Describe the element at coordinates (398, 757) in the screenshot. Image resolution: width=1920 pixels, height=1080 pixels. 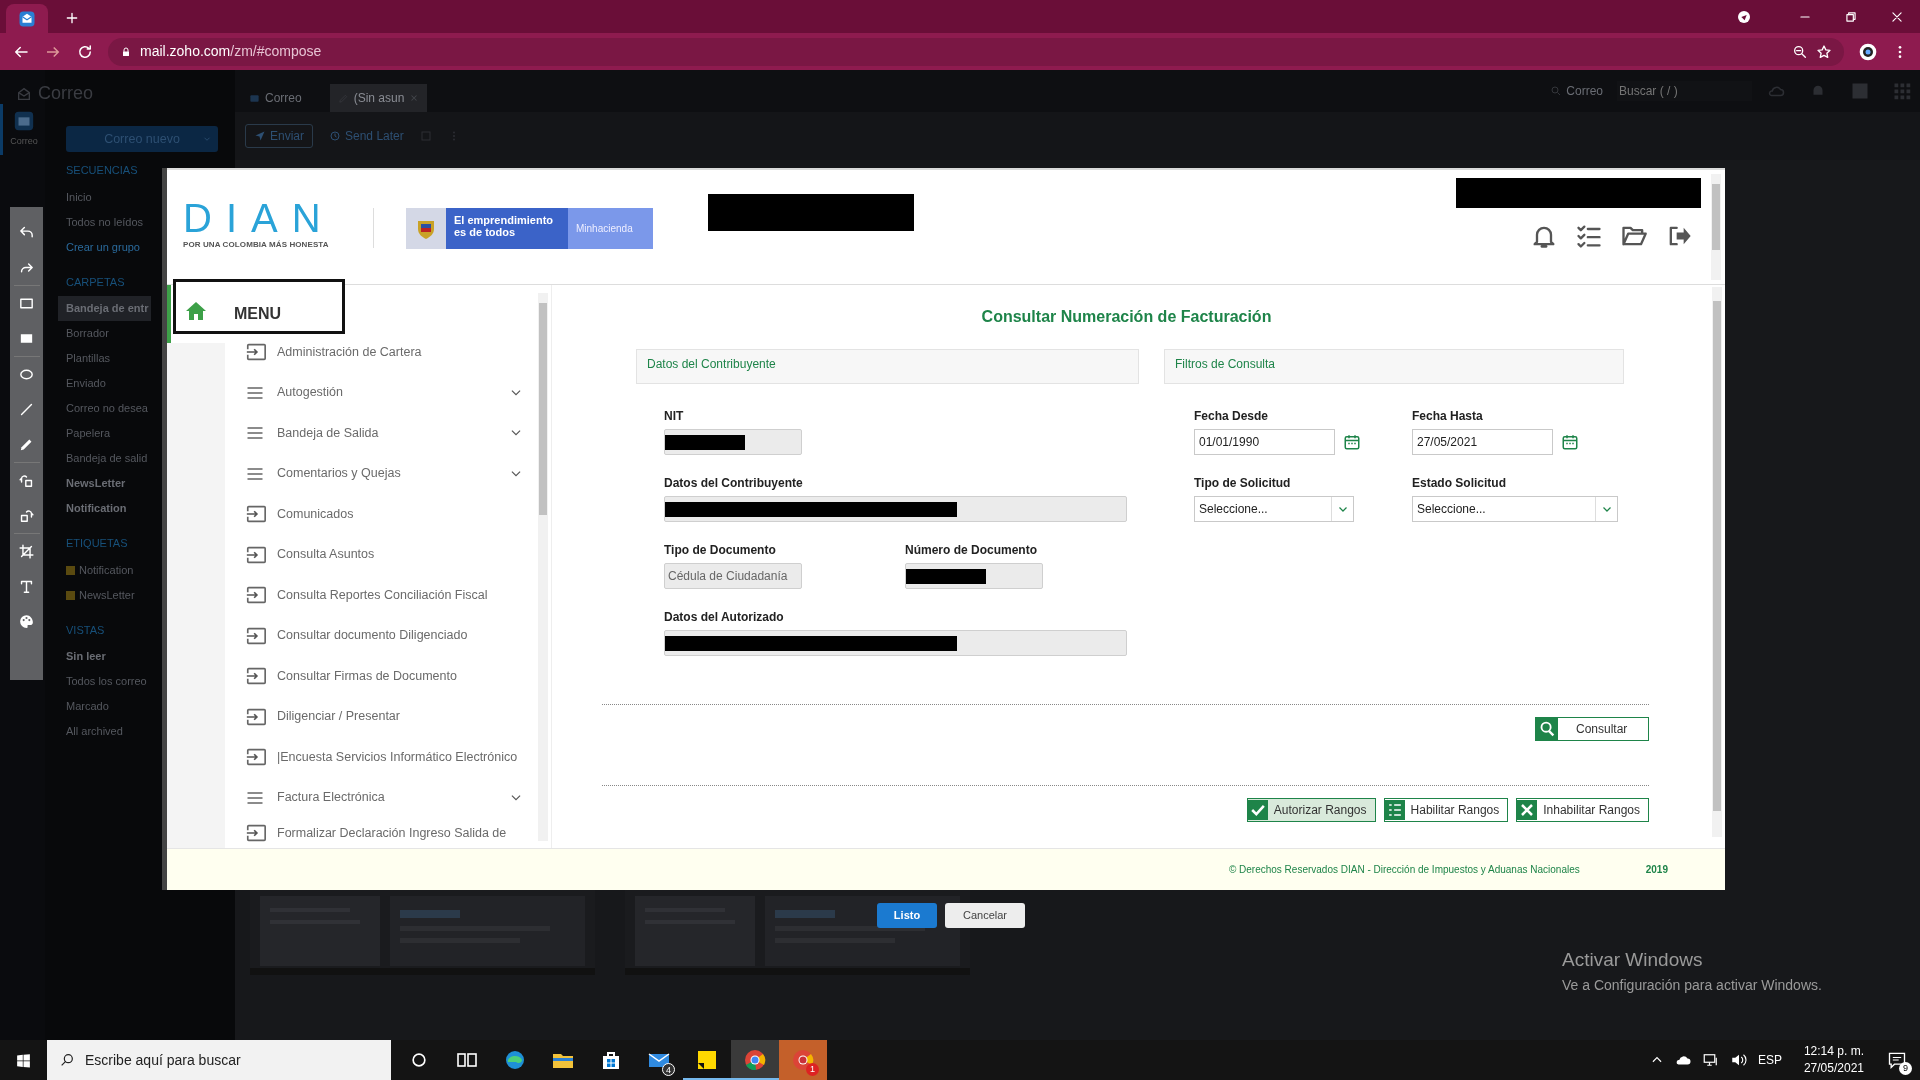
I see `menu-item: |Encuesta Servicios Informático Electrónico` at that location.